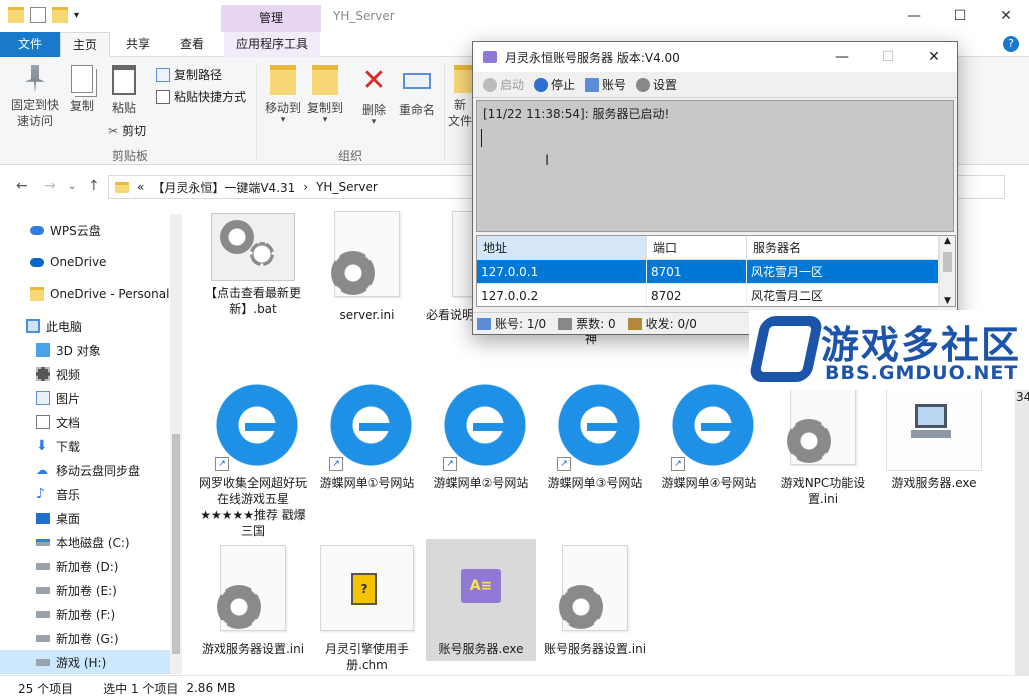 This screenshot has height=700, width=1029. Describe the element at coordinates (643, 84) in the screenshot. I see `gear-icon` at that location.